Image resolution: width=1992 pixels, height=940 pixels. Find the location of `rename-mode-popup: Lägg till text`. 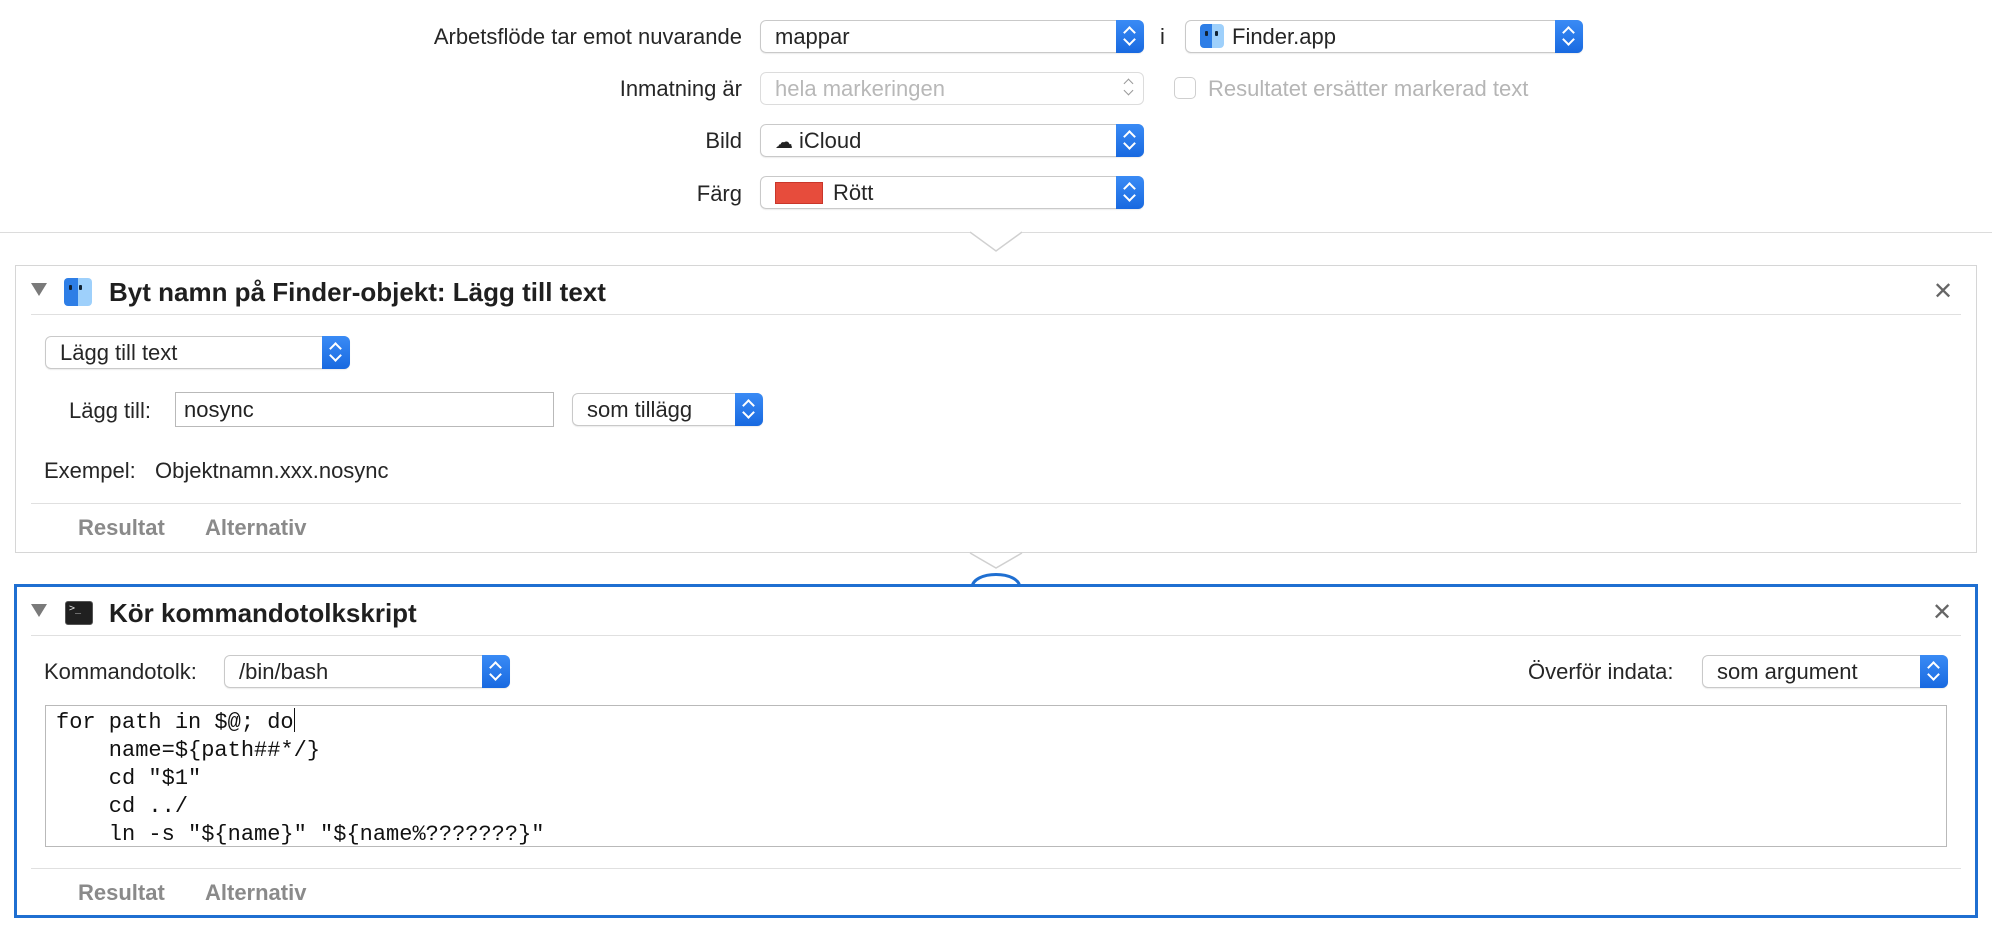

rename-mode-popup: Lägg till text is located at coordinates (197, 352).